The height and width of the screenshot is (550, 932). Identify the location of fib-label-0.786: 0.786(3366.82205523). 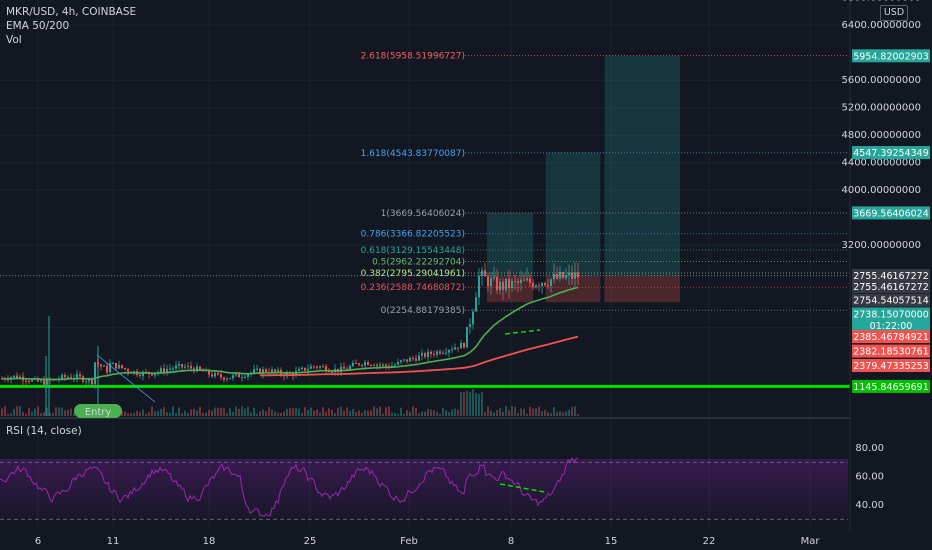
(413, 235).